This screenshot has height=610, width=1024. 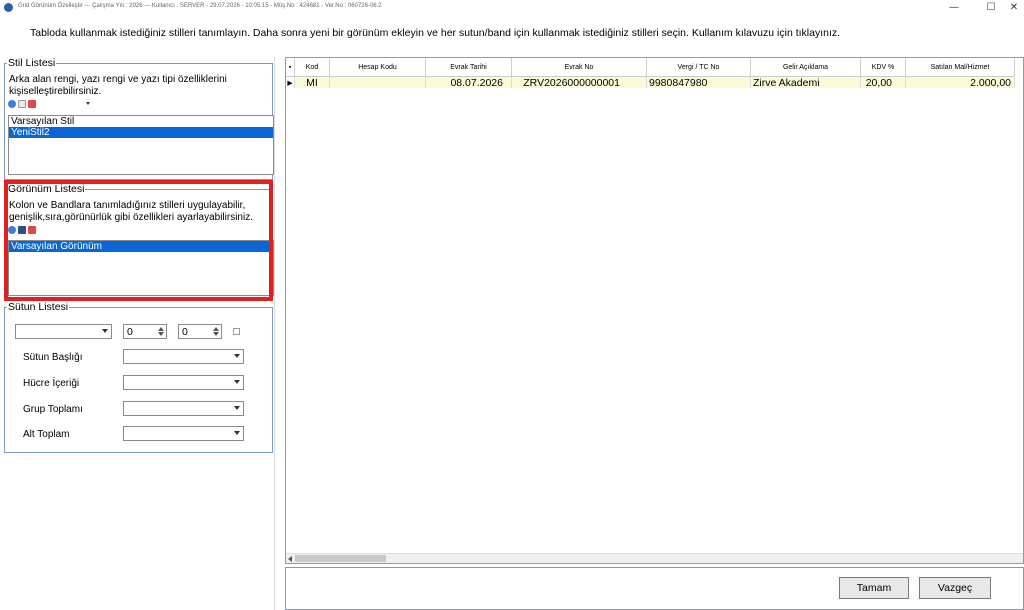 I want to click on column-select, so click(x=63, y=331).